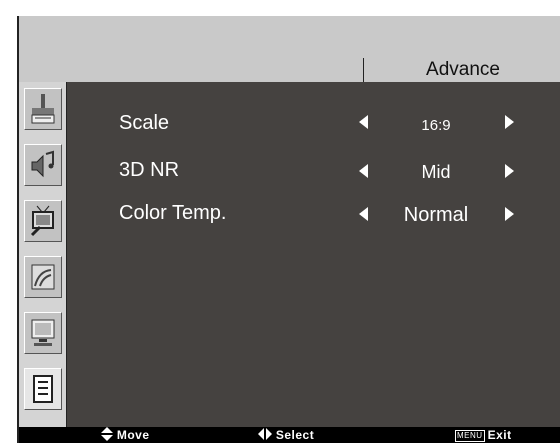  Describe the element at coordinates (436, 215) in the screenshot. I see `menu-row-value: Normal` at that location.